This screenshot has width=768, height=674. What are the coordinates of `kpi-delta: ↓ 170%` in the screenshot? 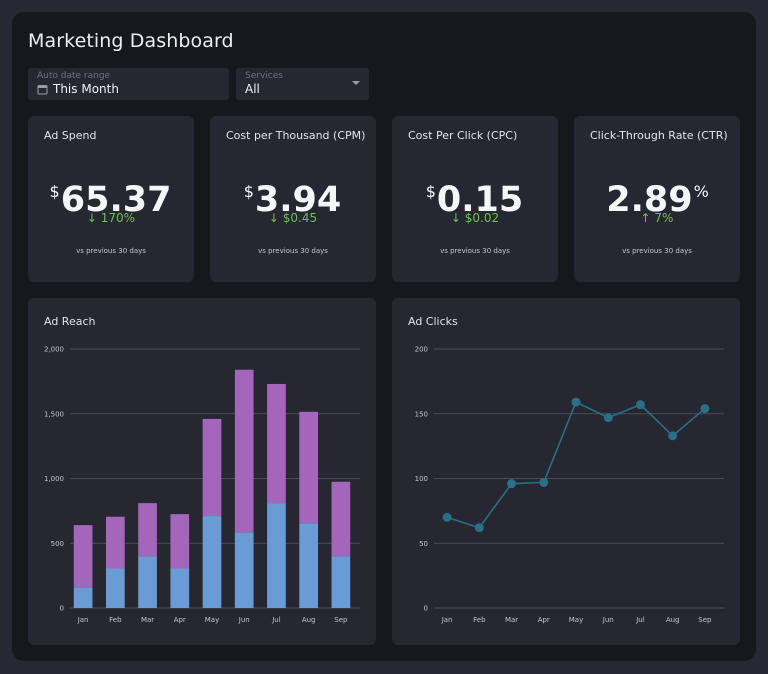 It's located at (111, 218).